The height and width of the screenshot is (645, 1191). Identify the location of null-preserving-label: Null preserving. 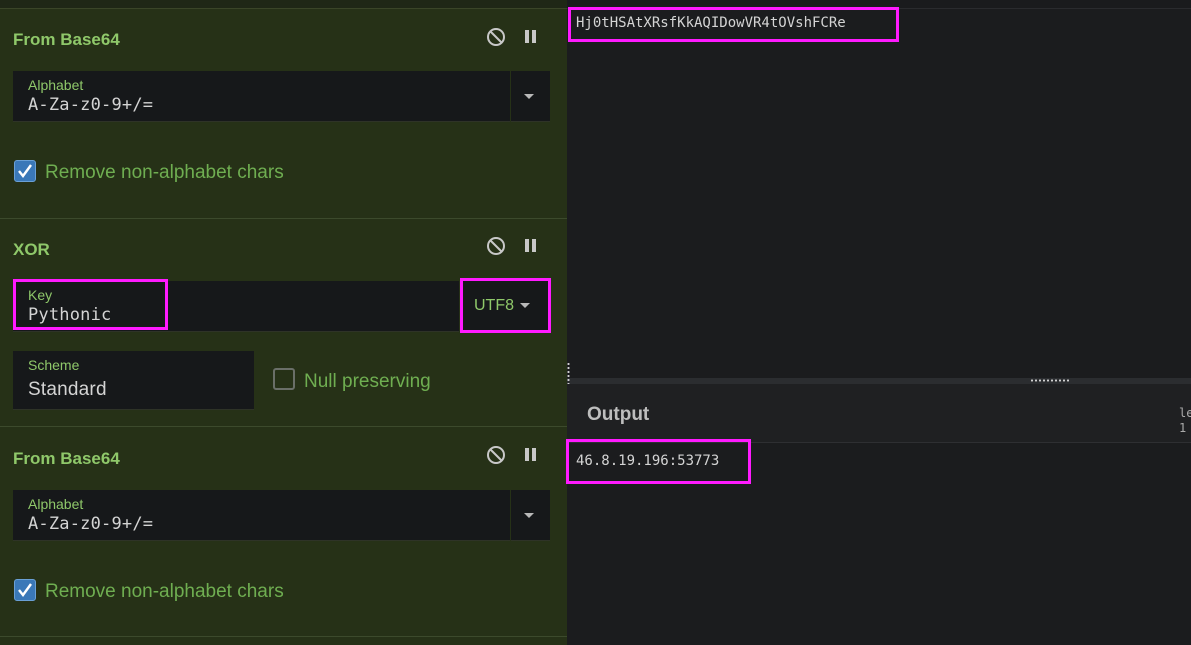
(367, 382).